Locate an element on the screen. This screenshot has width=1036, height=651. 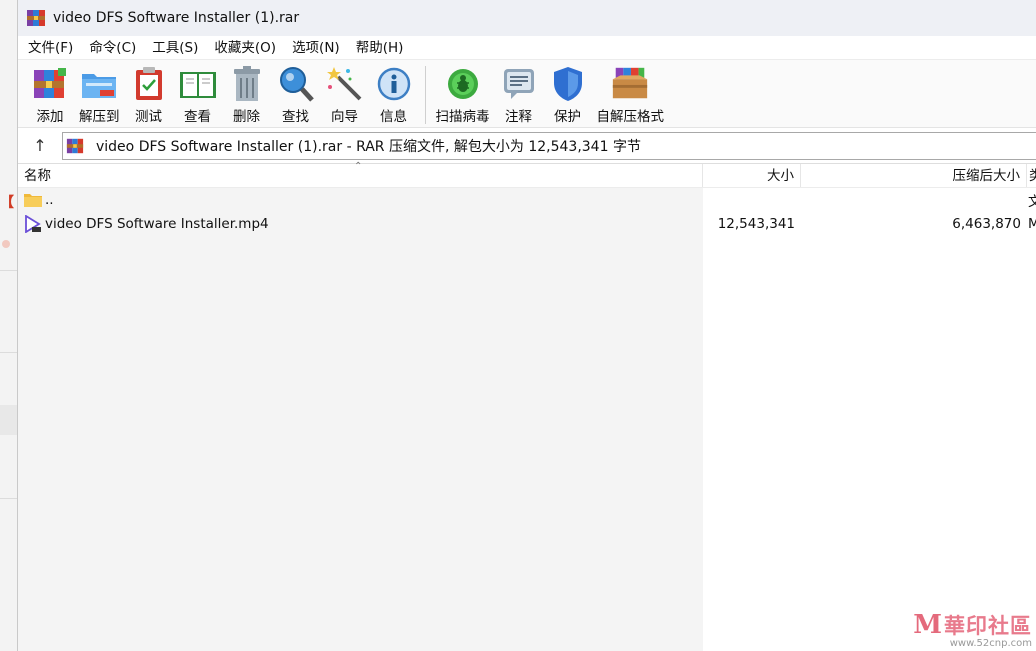
view-button-label: 查看 is located at coordinates (197, 117).